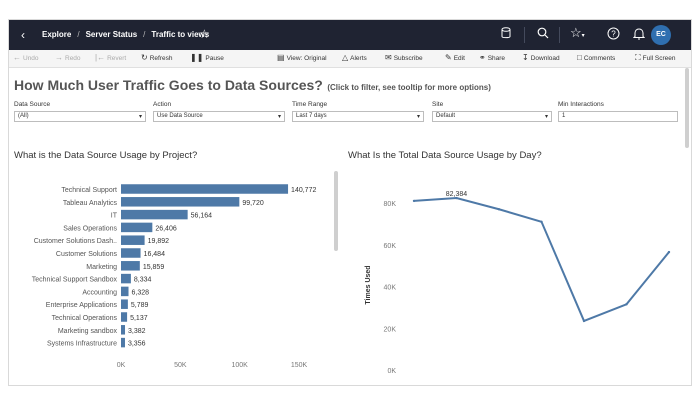 The height and width of the screenshot is (420, 700). I want to click on filter-label: Min Interactions, so click(581, 104).